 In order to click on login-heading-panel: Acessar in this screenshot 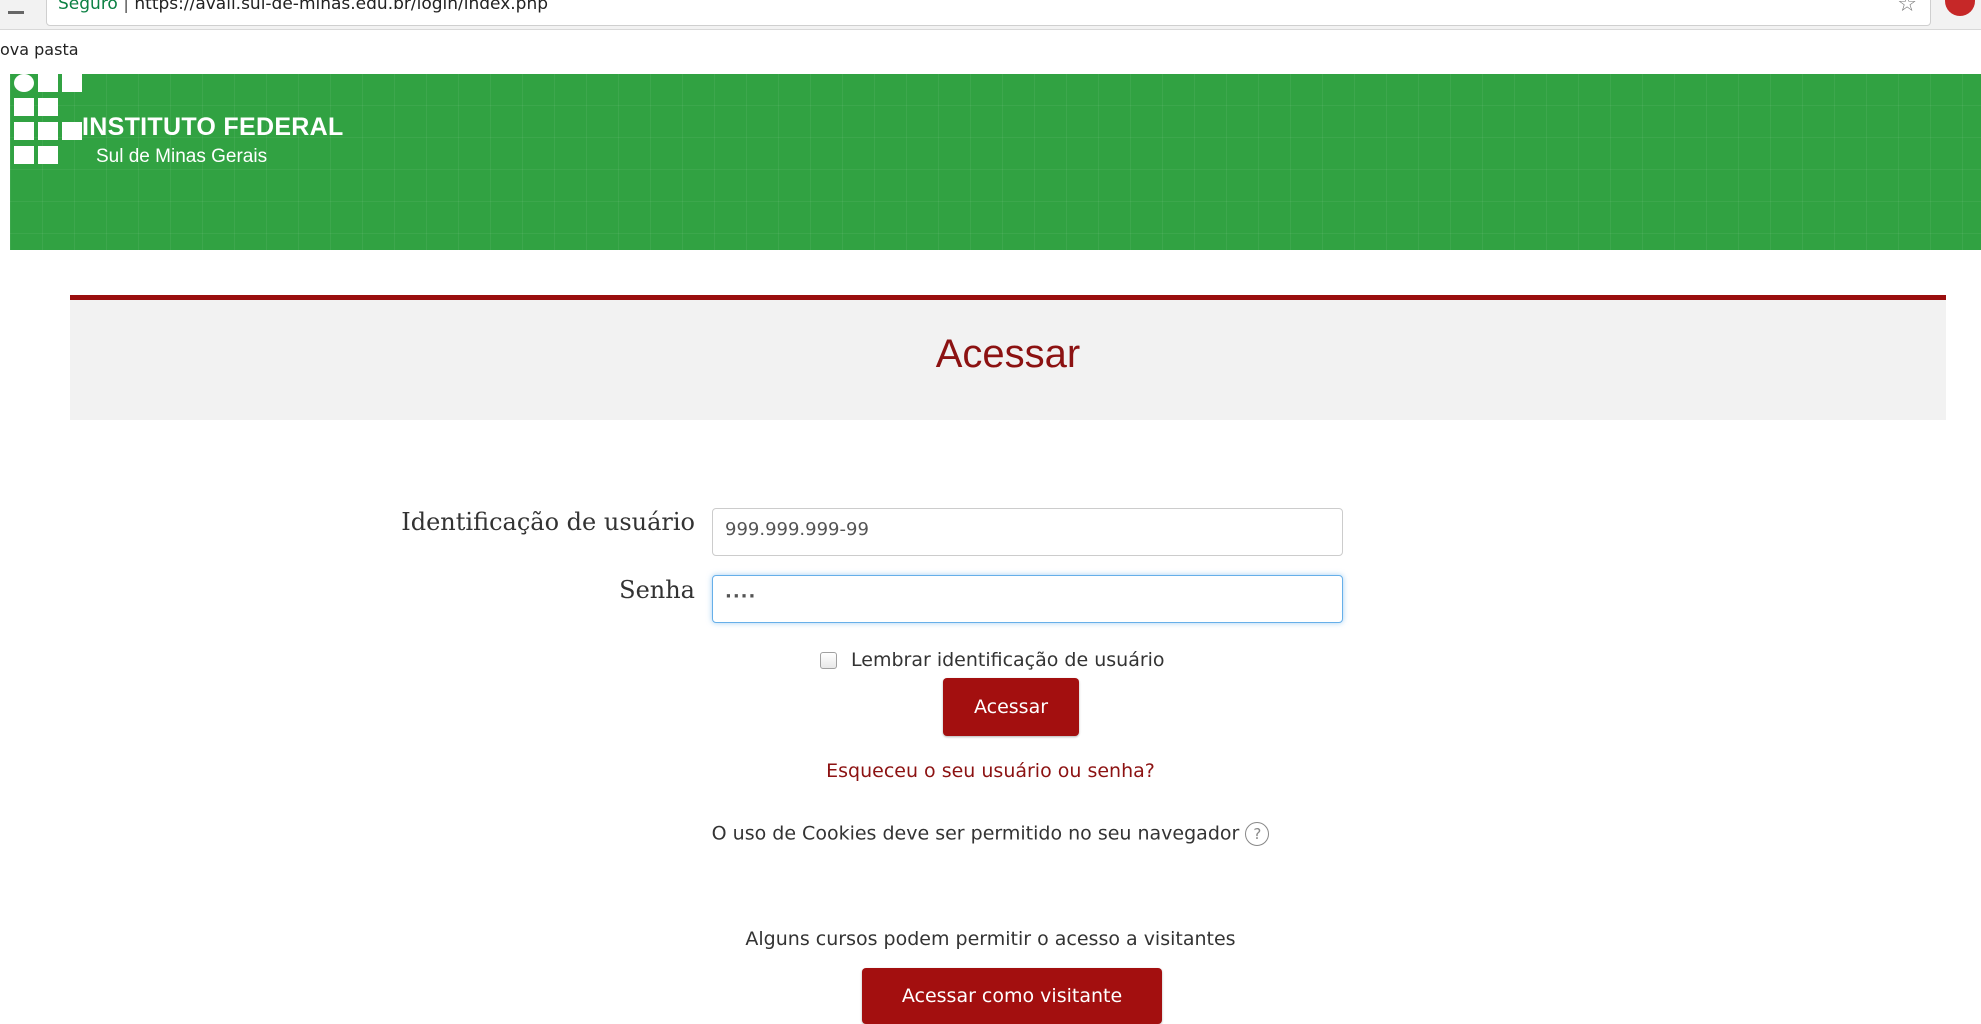, I will do `click(1008, 357)`.